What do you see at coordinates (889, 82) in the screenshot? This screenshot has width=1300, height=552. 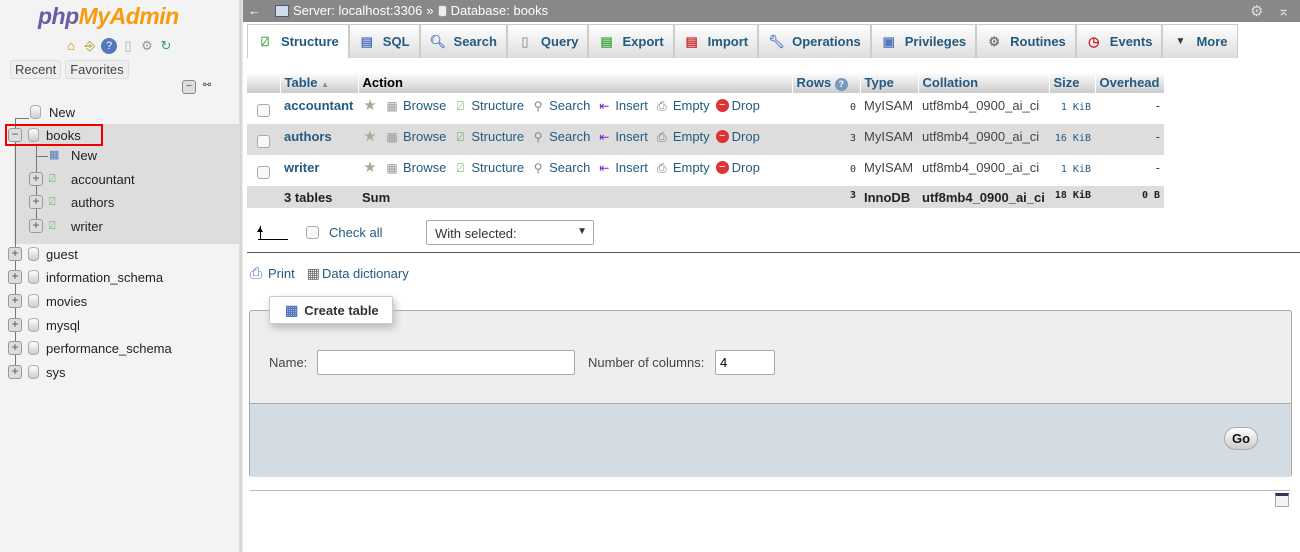 I see `column-header-type: Type` at bounding box center [889, 82].